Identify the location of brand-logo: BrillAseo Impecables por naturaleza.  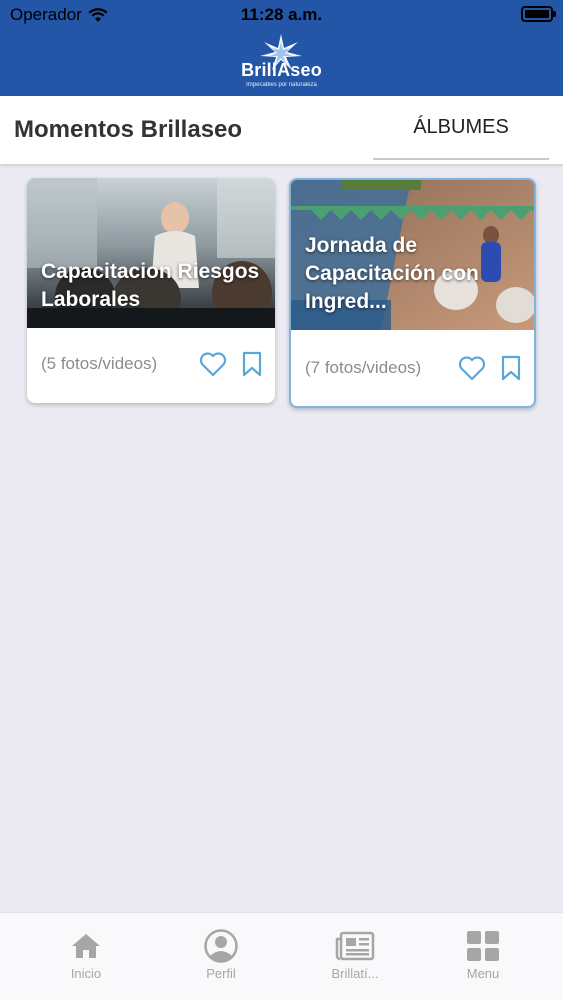
(281, 63).